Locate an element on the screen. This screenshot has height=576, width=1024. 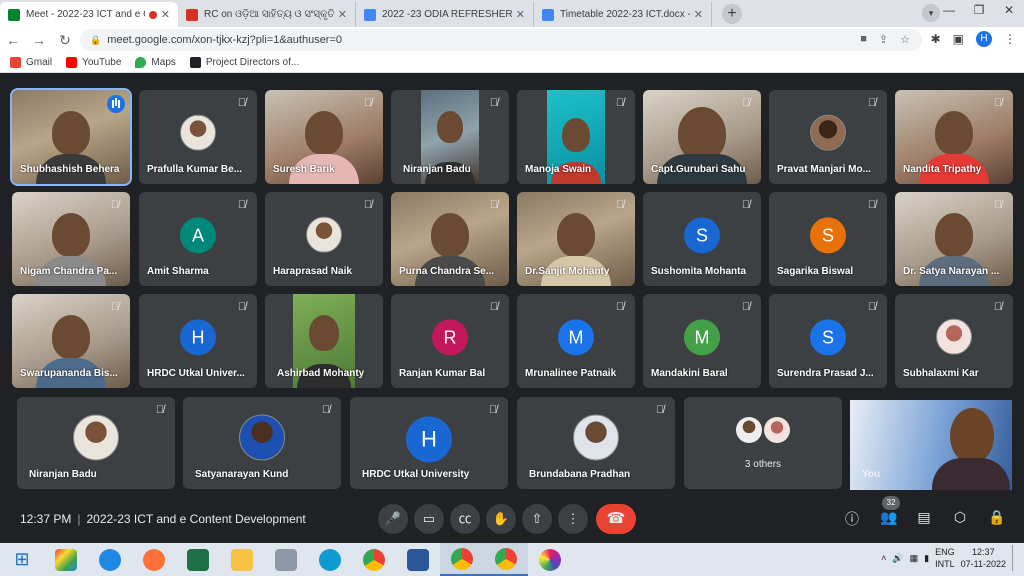
participant-tile: 🎙̸ Nandita Tripathy is located at coordinates (954, 137).